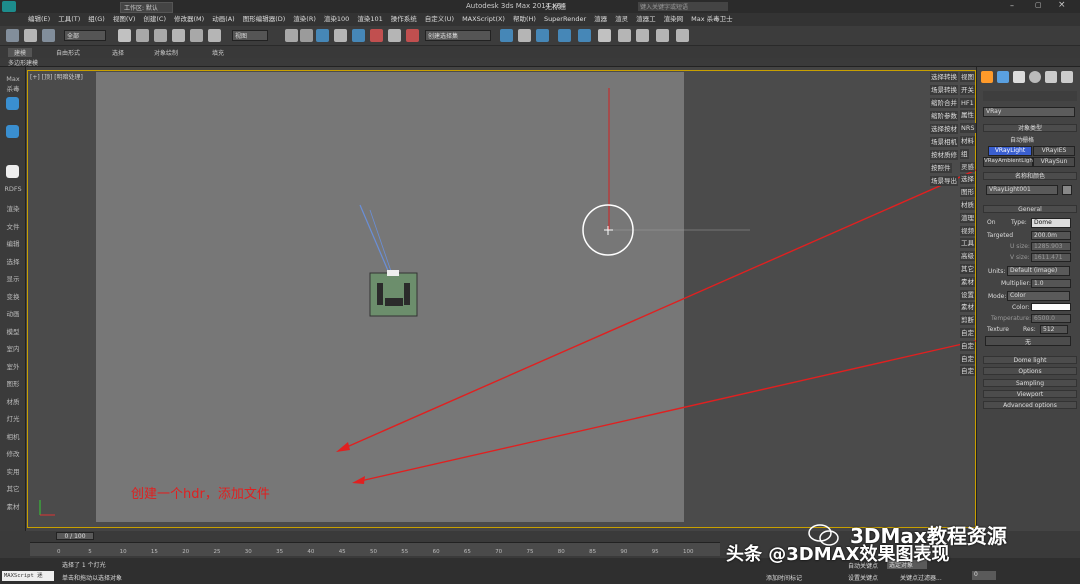 Image resolution: width=1080 pixels, height=584 pixels. I want to click on right-label-item-2: 材料, so click(967, 141).